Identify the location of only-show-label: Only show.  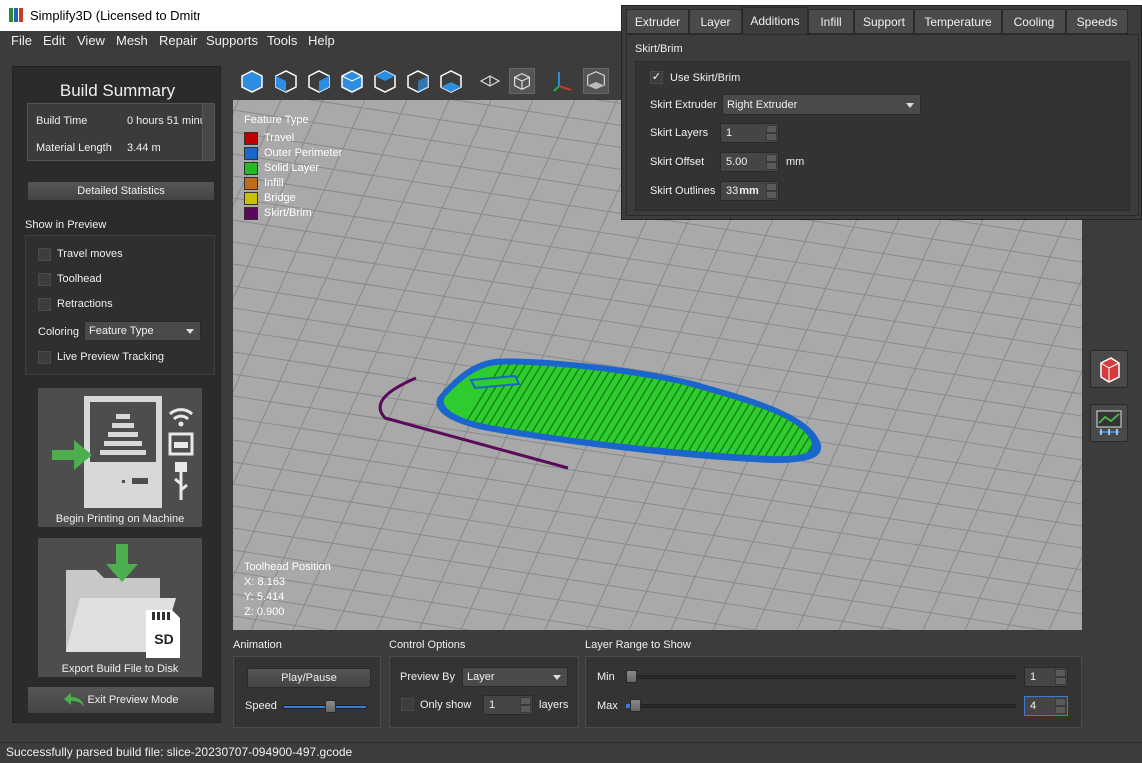
(446, 705).